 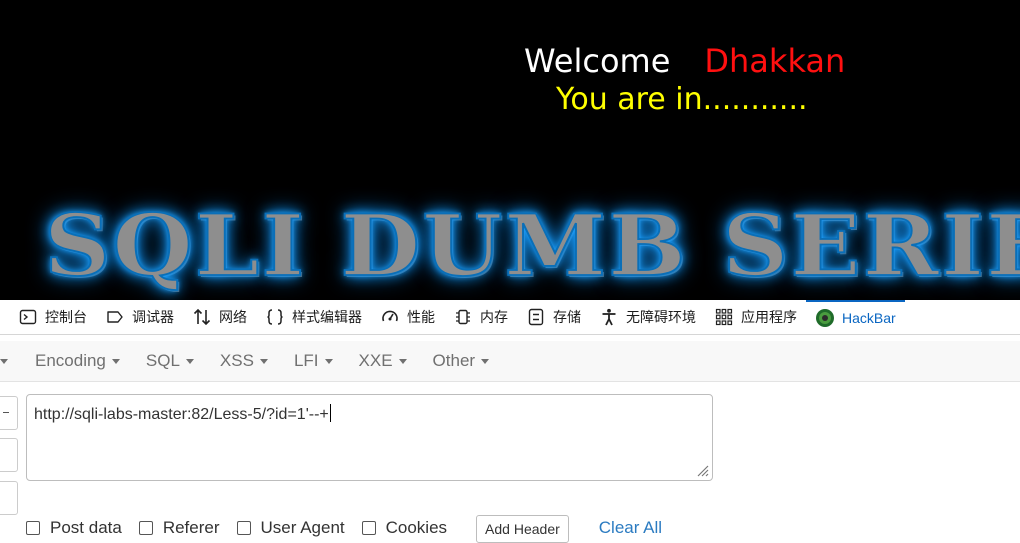 I want to click on menu-label: XXE, so click(x=375, y=360).